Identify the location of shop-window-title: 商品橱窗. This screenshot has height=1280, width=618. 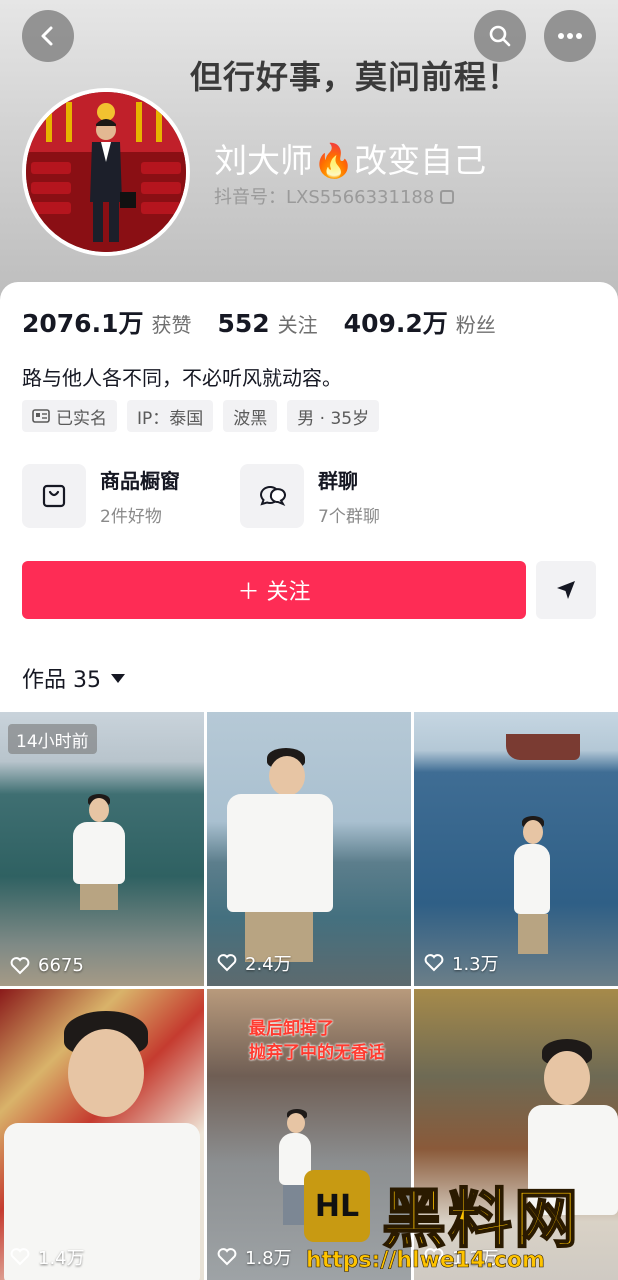
(140, 481).